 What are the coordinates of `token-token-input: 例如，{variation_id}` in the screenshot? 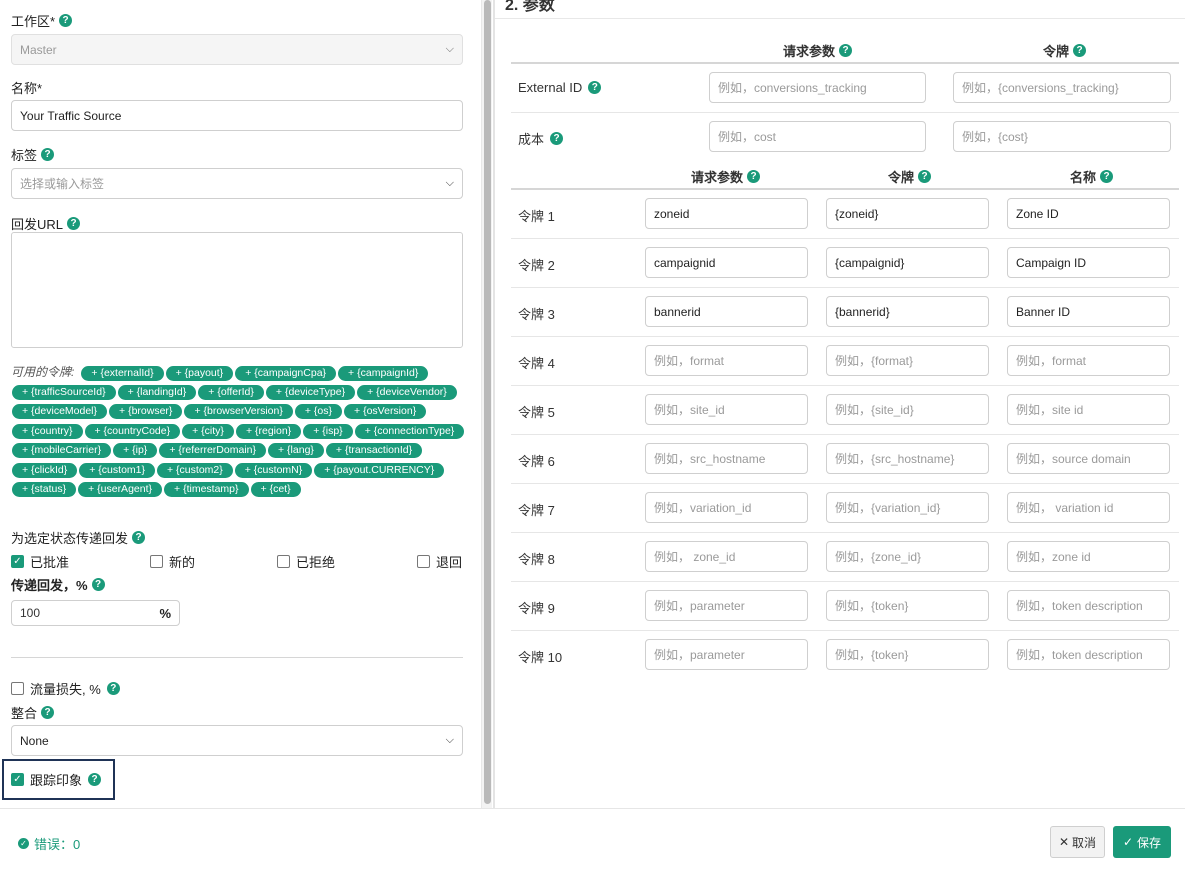 It's located at (907, 507).